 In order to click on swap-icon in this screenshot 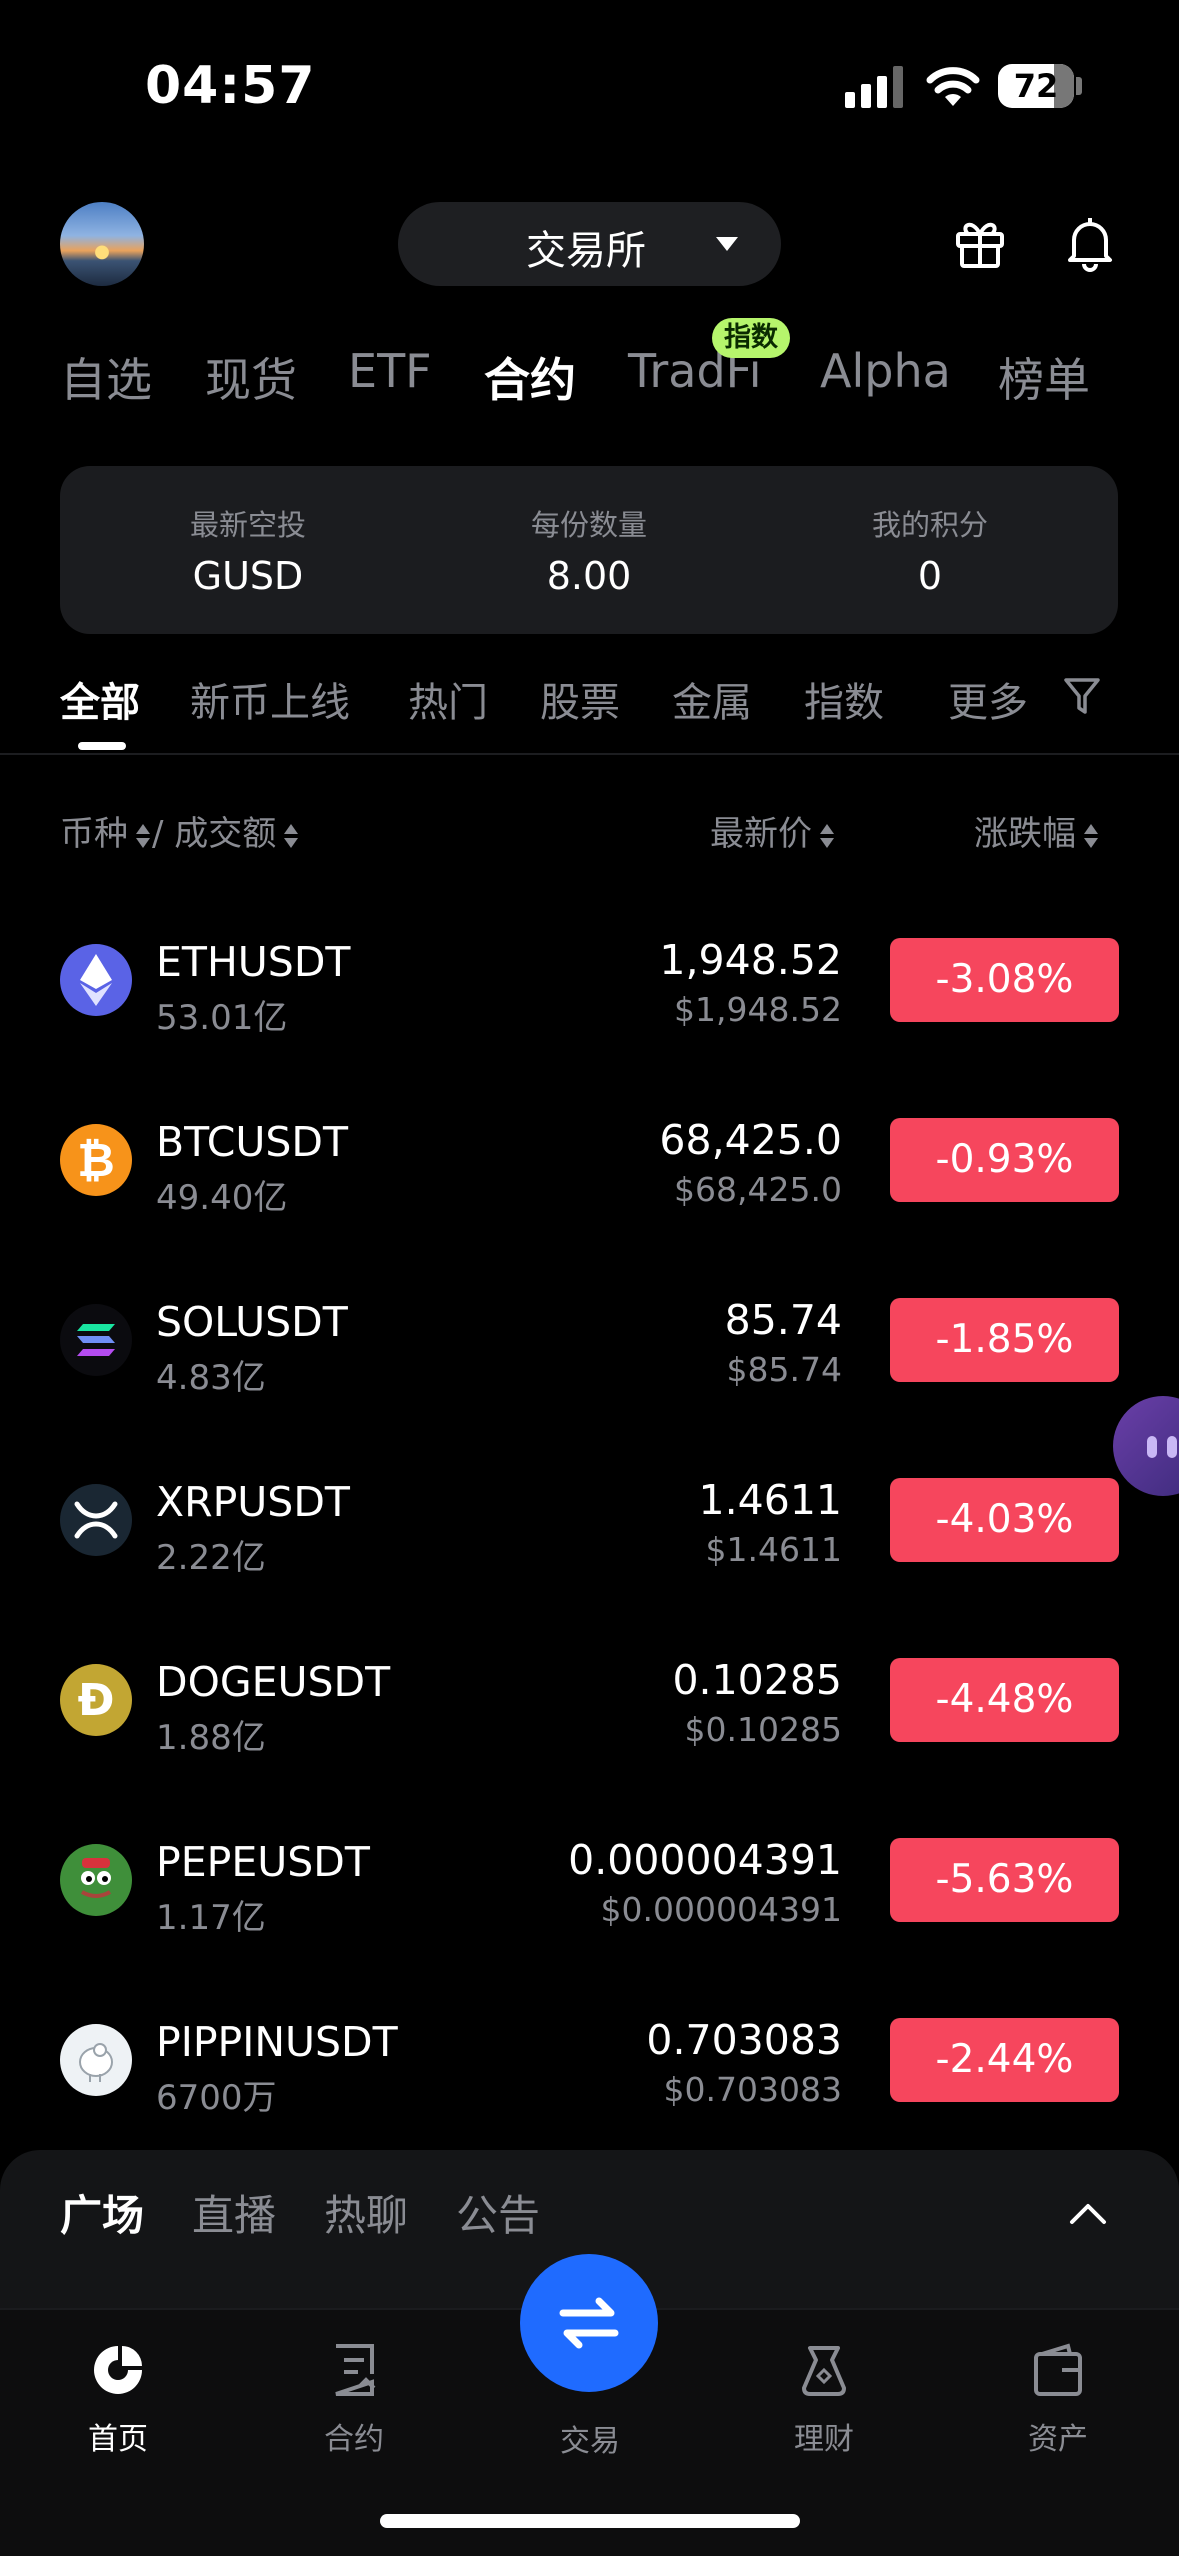, I will do `click(589, 2323)`.